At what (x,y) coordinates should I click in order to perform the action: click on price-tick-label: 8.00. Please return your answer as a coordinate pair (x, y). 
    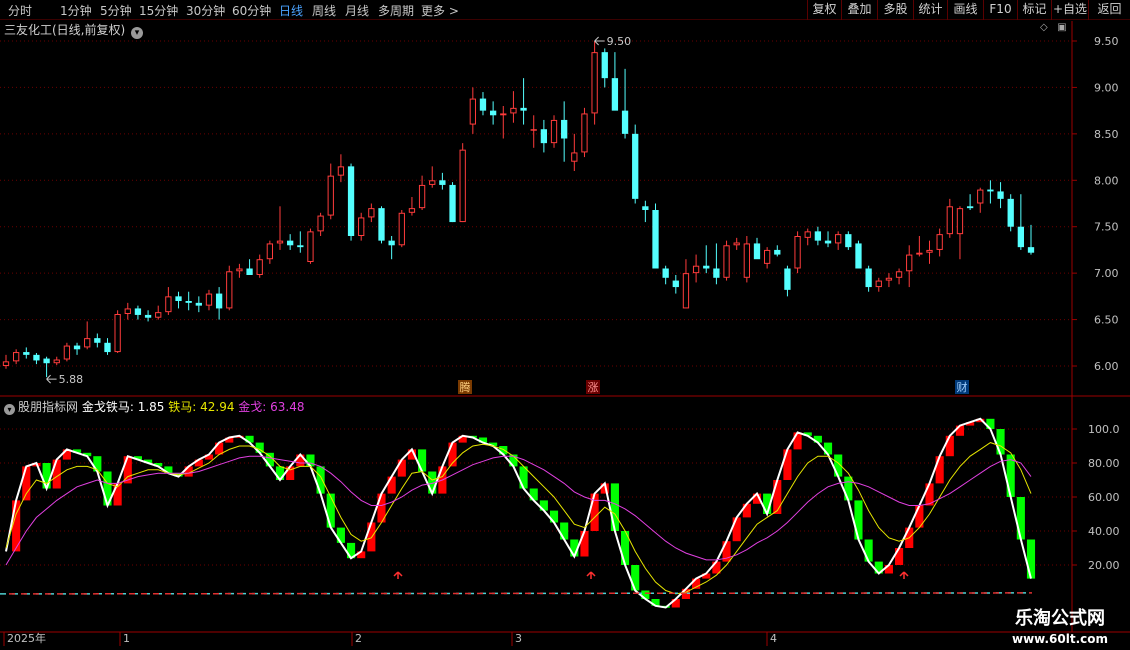
    Looking at the image, I should click on (1106, 180).